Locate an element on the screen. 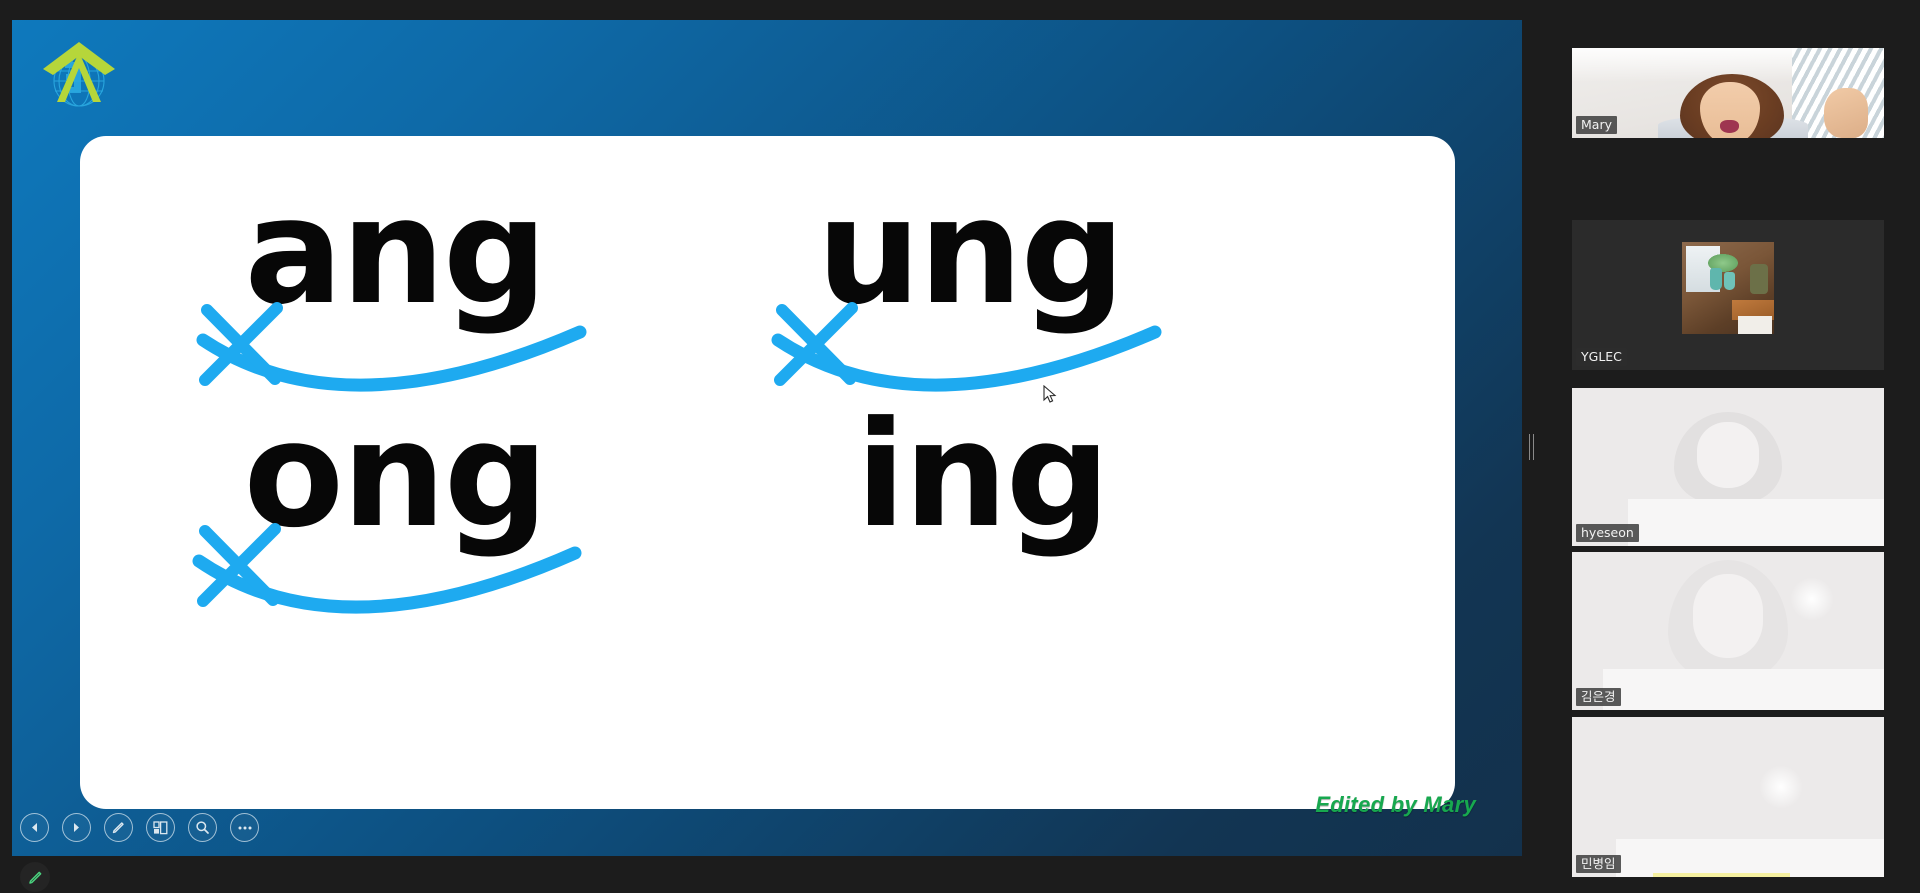 The width and height of the screenshot is (1920, 893). next-slide-button is located at coordinates (76, 827).